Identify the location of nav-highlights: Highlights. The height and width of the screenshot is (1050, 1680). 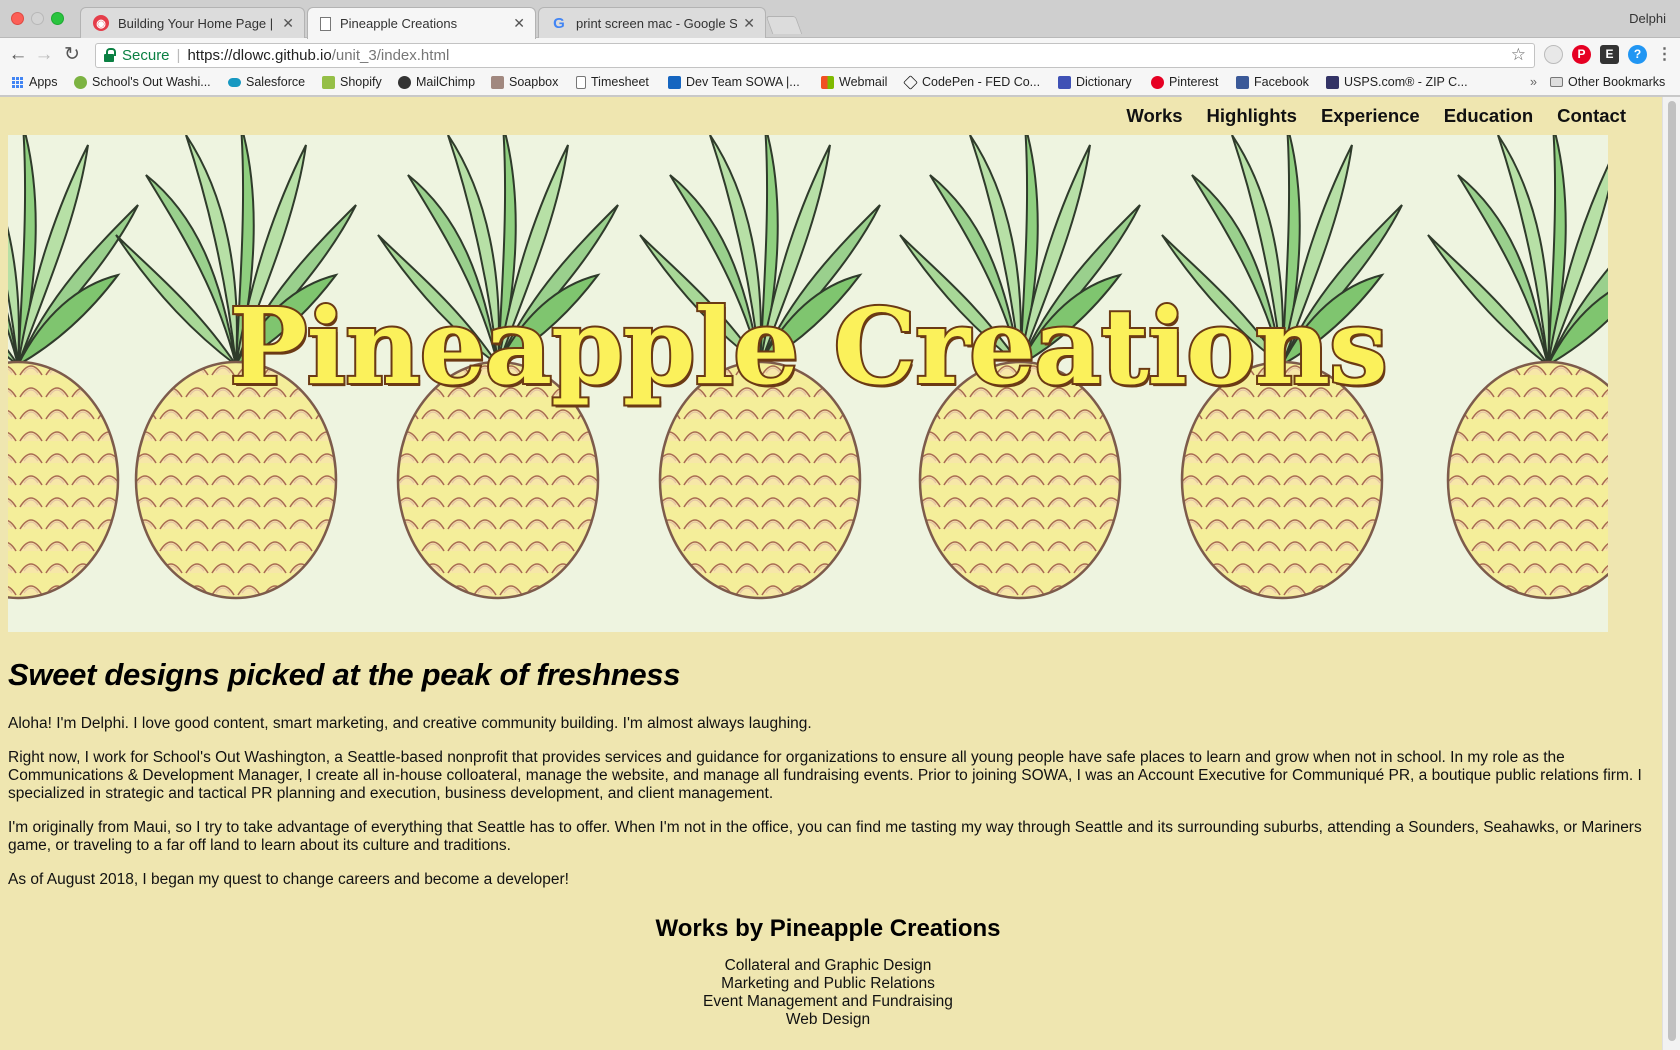
(1252, 116).